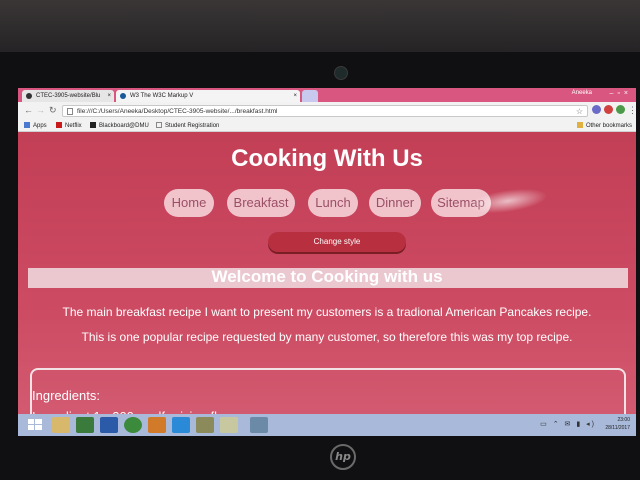 The image size is (640, 480). I want to click on chrome-icon, so click(133, 425).